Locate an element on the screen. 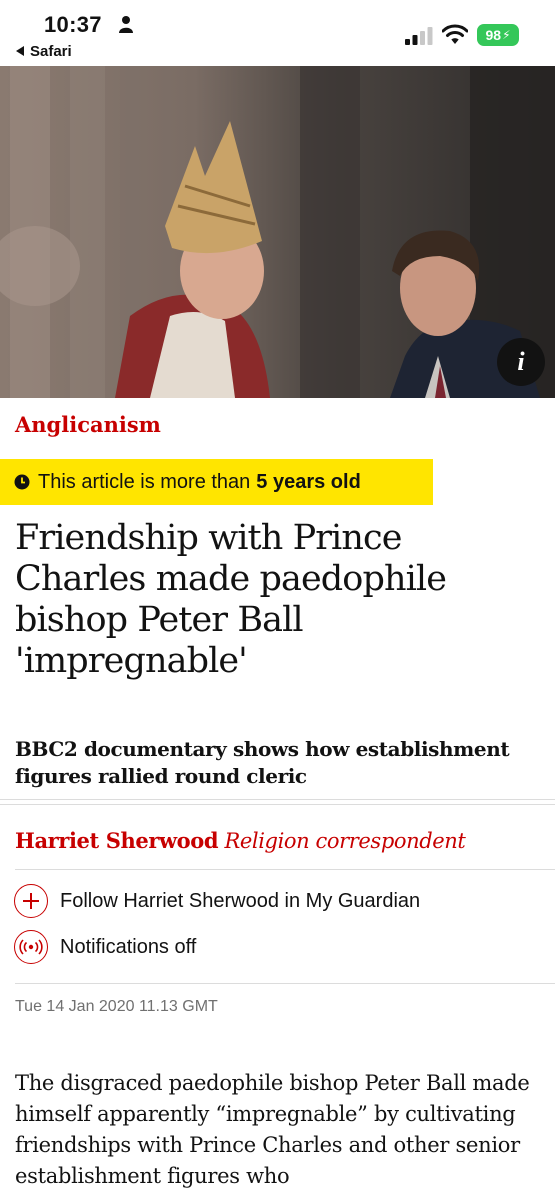 Image resolution: width=555 pixels, height=1200 pixels. age-notice-text: This article is more than is located at coordinates (144, 481).